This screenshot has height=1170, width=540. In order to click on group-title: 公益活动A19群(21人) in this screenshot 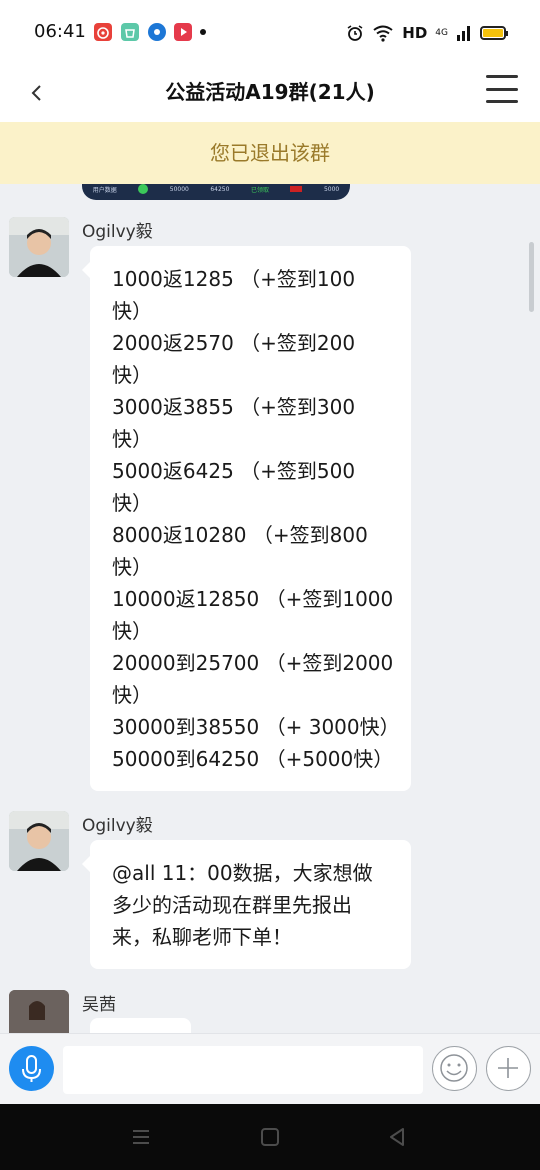, I will do `click(270, 92)`.